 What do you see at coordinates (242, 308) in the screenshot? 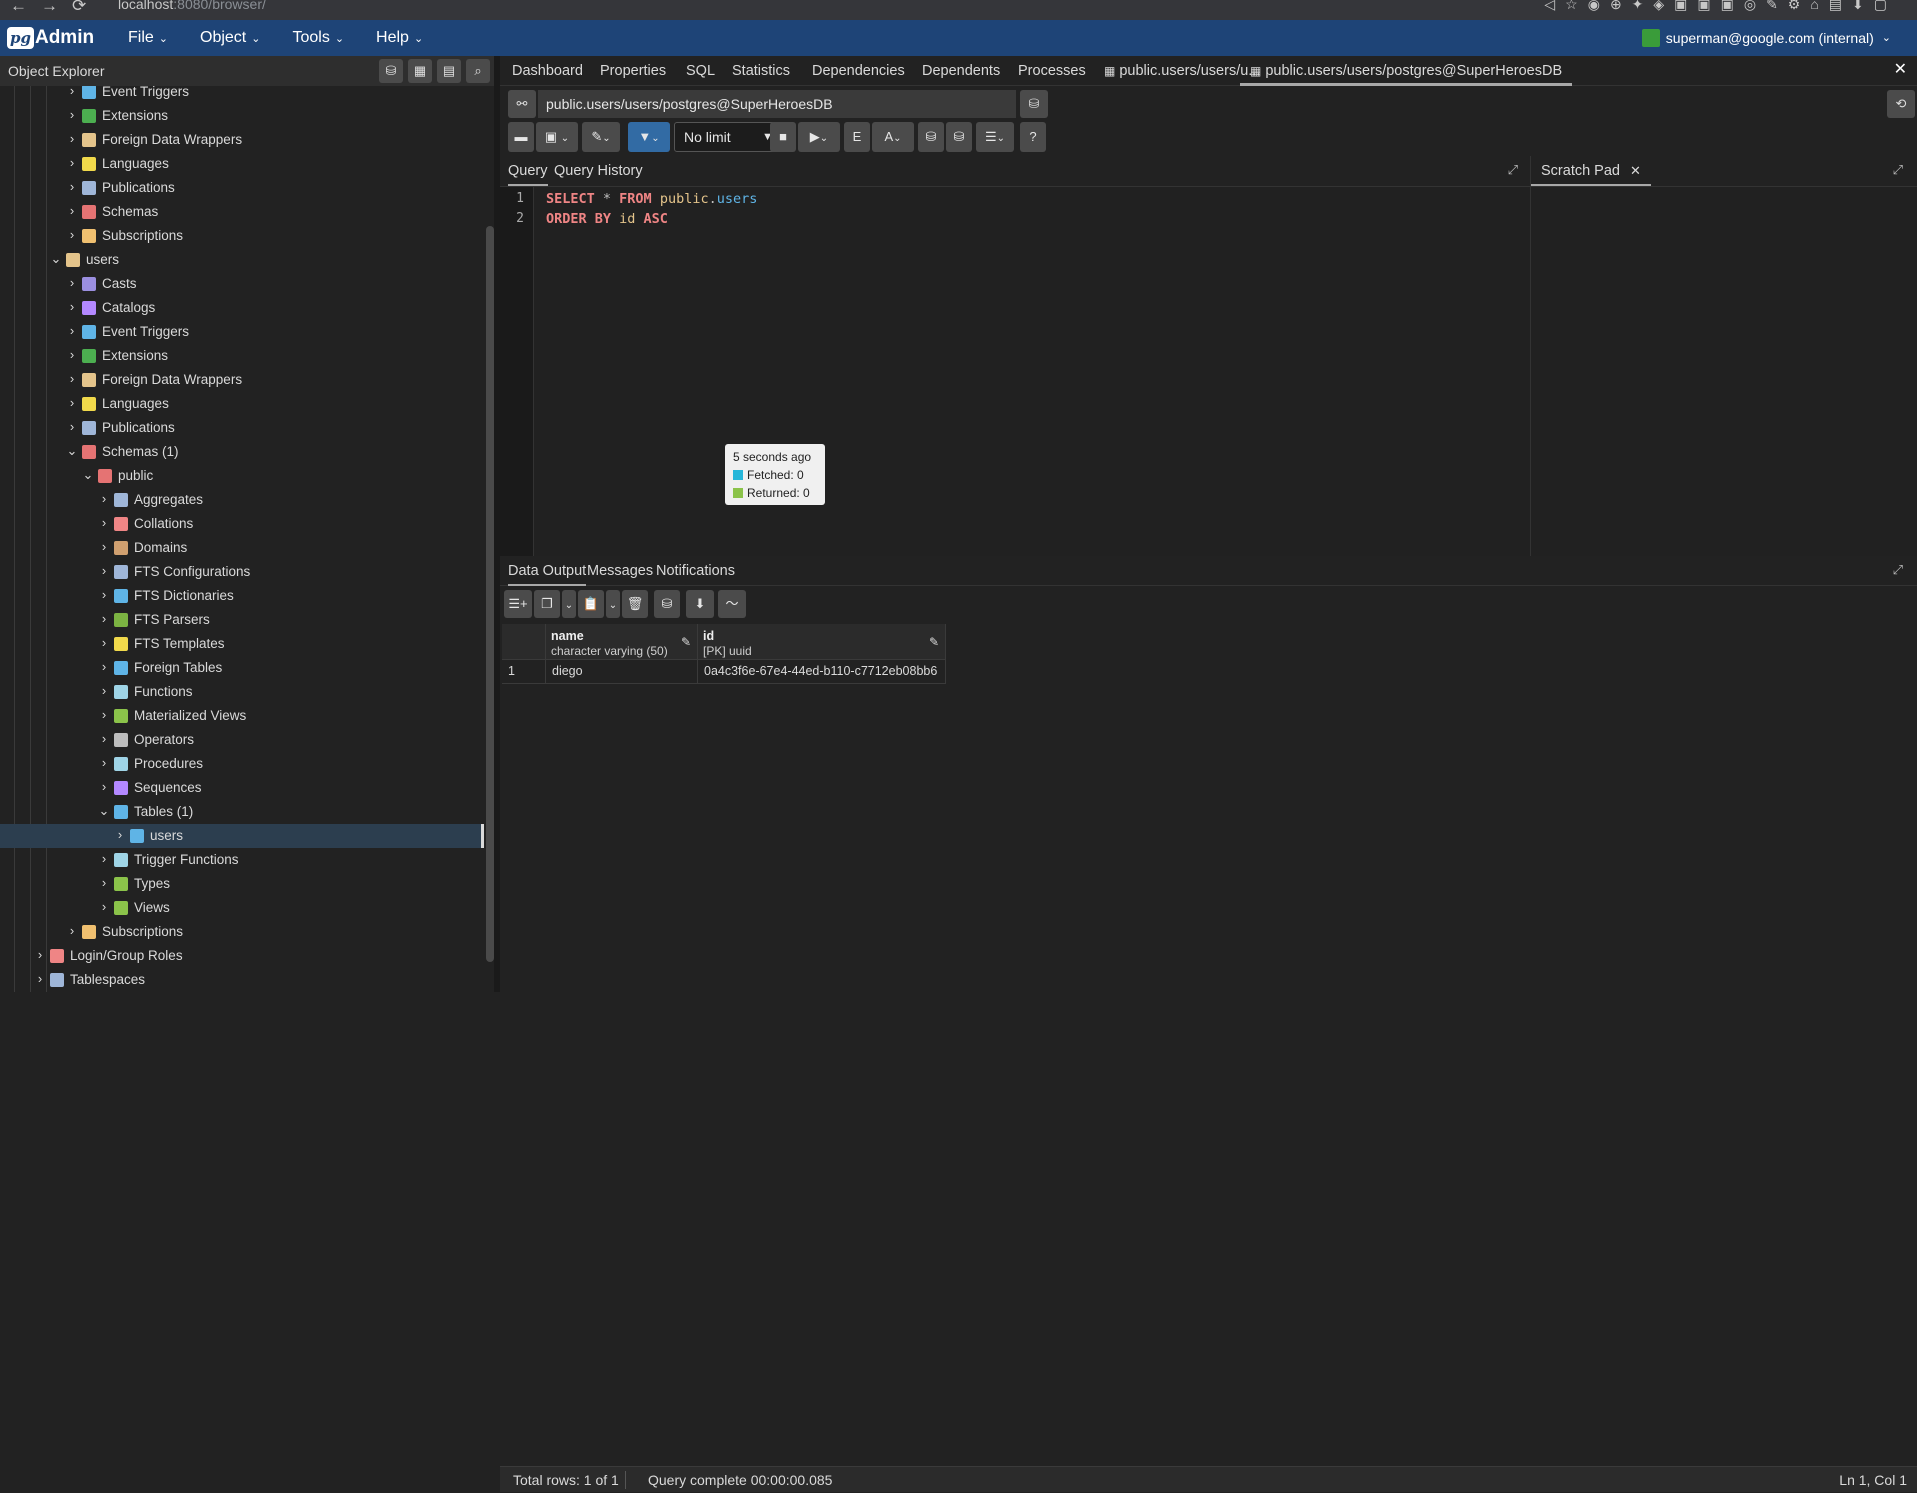
I see `tree-node: › Catalogs` at bounding box center [242, 308].